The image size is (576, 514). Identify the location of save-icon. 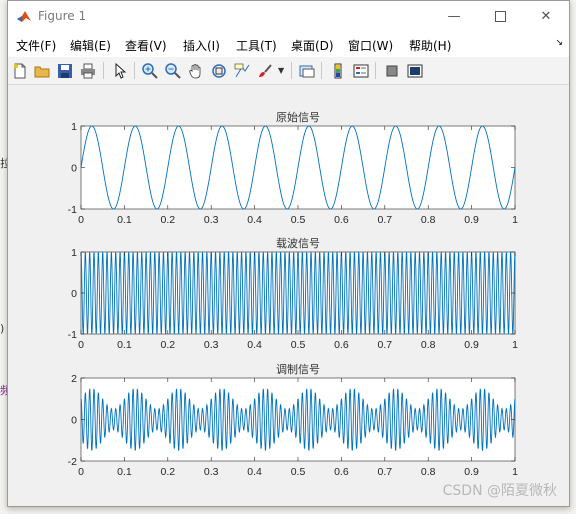
(65, 70).